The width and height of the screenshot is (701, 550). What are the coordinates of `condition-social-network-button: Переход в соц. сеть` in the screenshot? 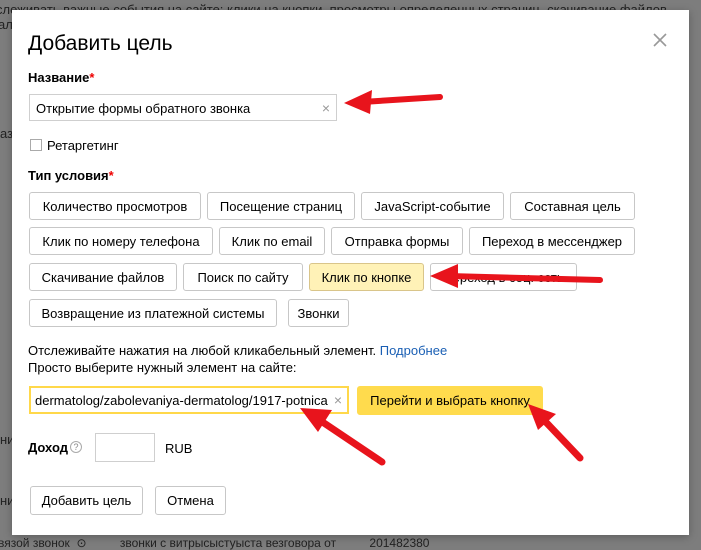 It's located at (503, 277).